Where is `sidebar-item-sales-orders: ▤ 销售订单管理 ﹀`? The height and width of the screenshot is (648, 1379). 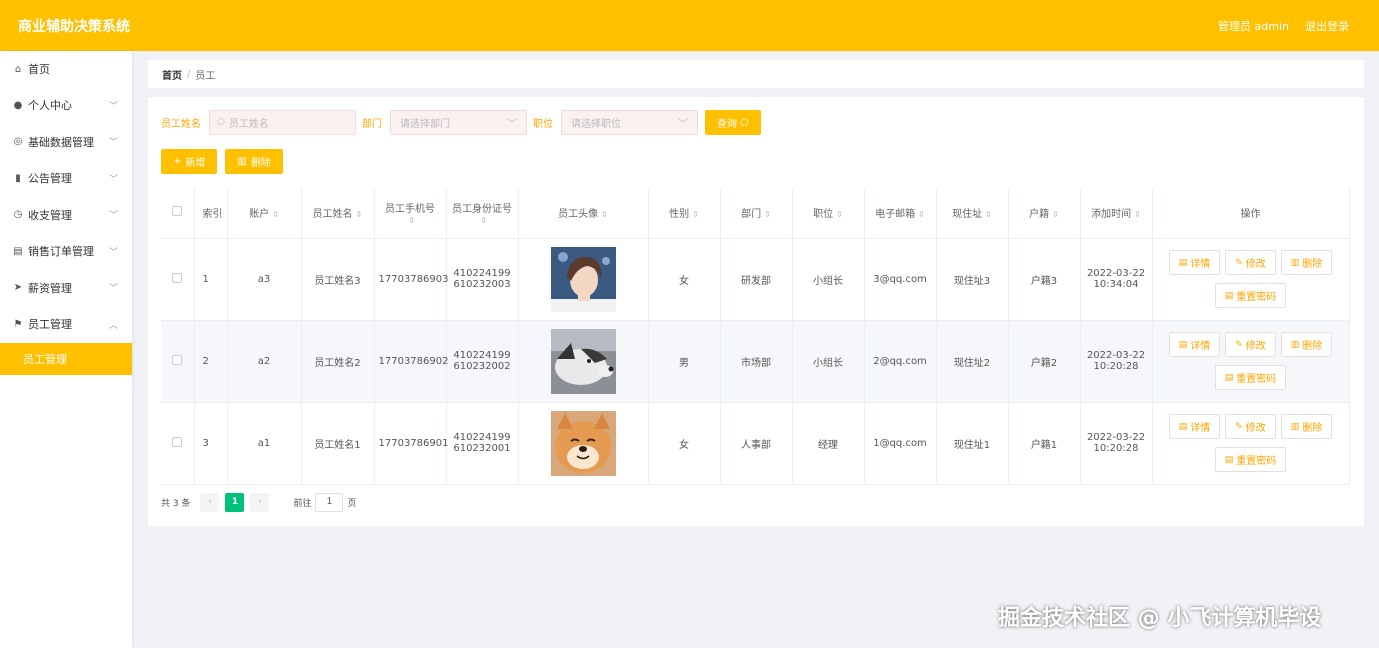
sidebar-item-sales-orders: ▤ 销售订单管理 ﹀ is located at coordinates (66, 251).